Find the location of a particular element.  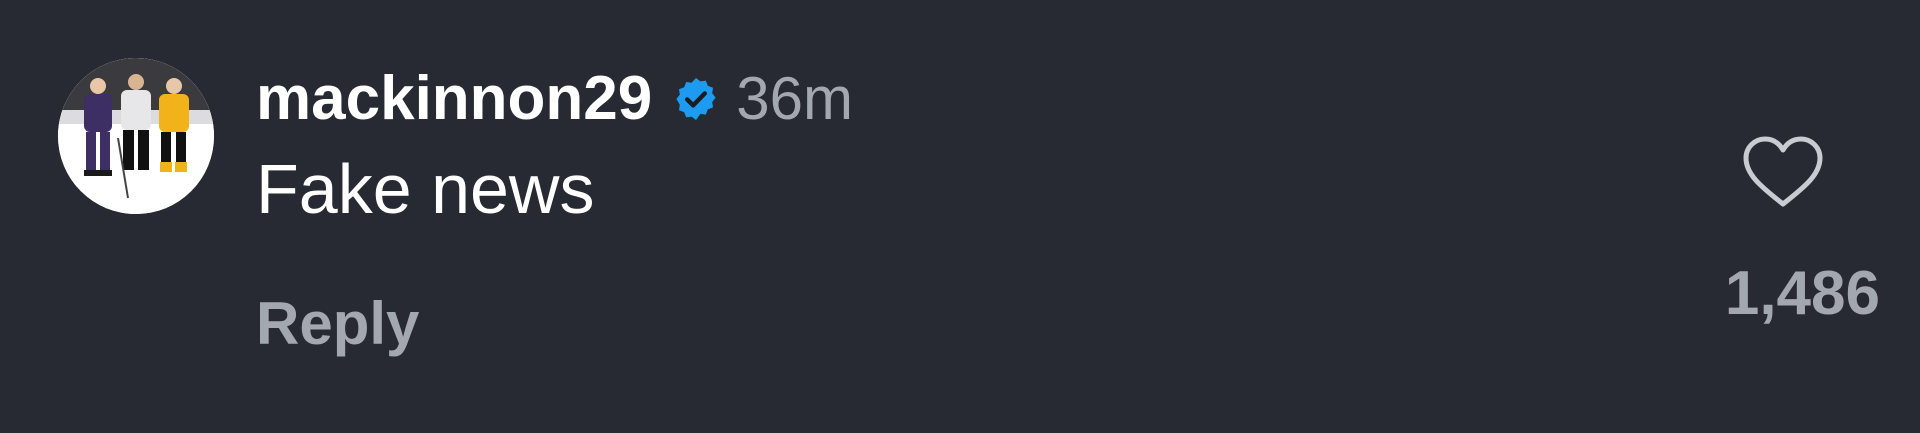

comment-header: mackinnon29 36m is located at coordinates (554, 99).